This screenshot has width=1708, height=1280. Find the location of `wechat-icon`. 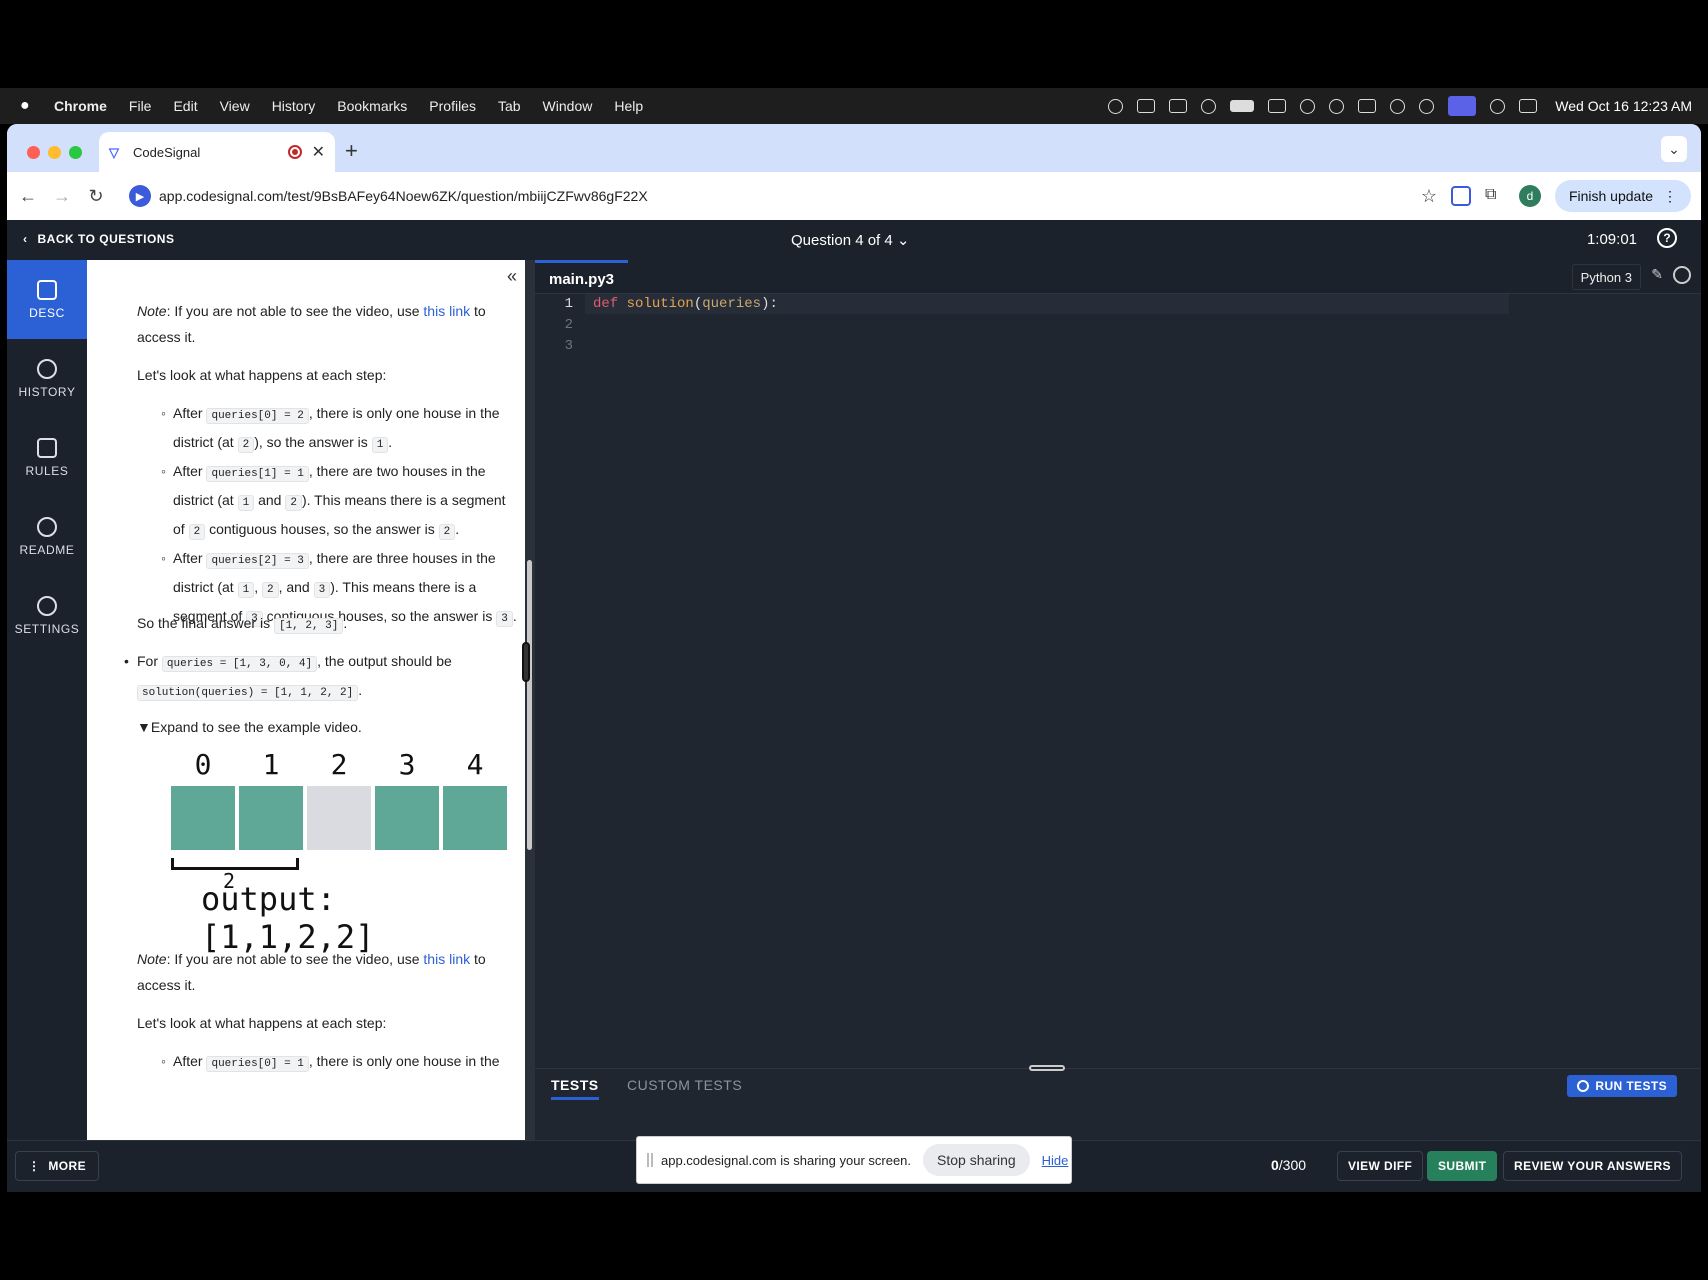

wechat-icon is located at coordinates (1427, 106).